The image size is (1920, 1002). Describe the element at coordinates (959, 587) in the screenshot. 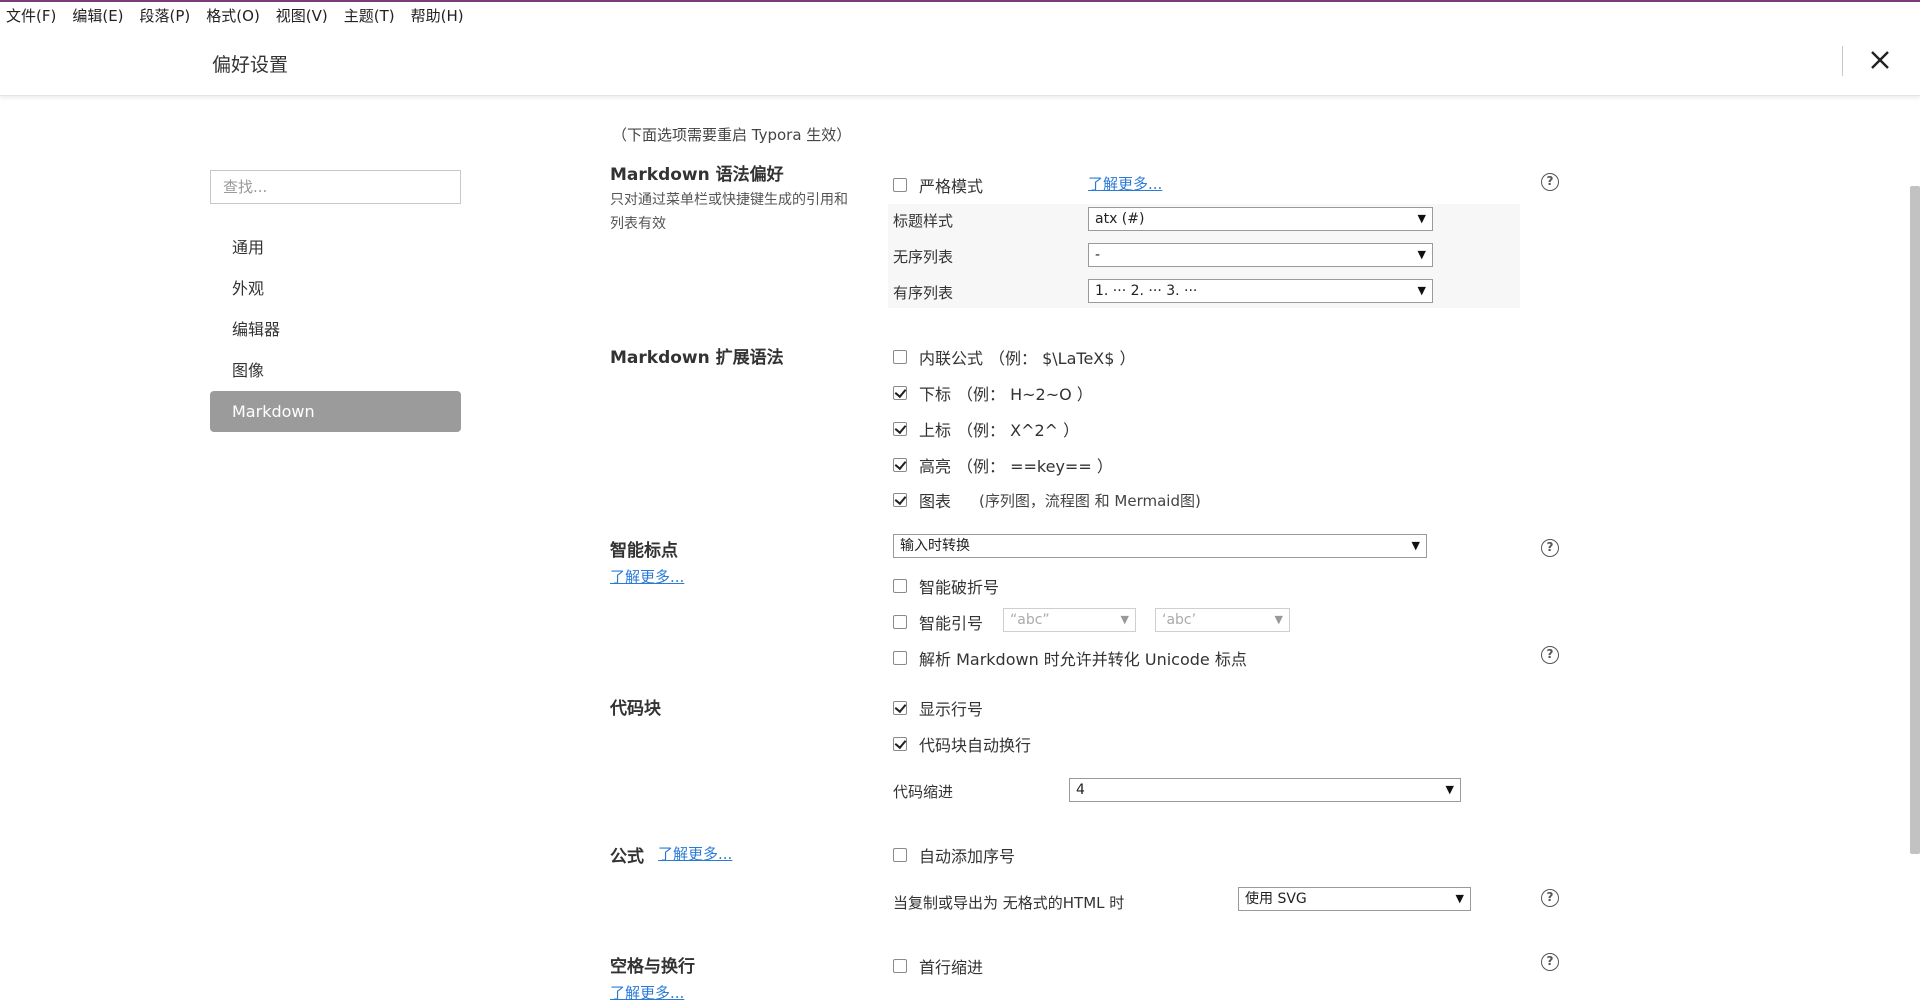

I see `smart-dash-label: 智能破折号` at that location.